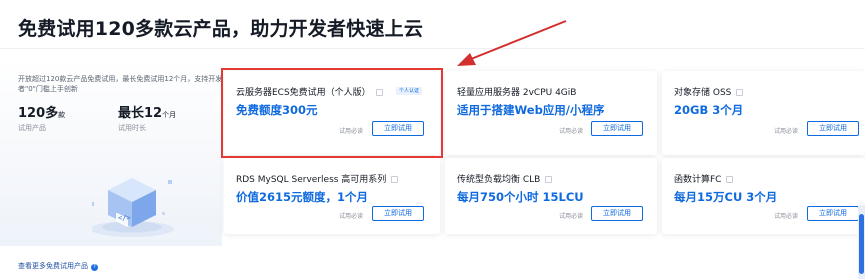 Image resolution: width=865 pixels, height=279 pixels. What do you see at coordinates (499, 180) in the screenshot?
I see `card-title-text: 传统型负载均衡 CLB` at bounding box center [499, 180].